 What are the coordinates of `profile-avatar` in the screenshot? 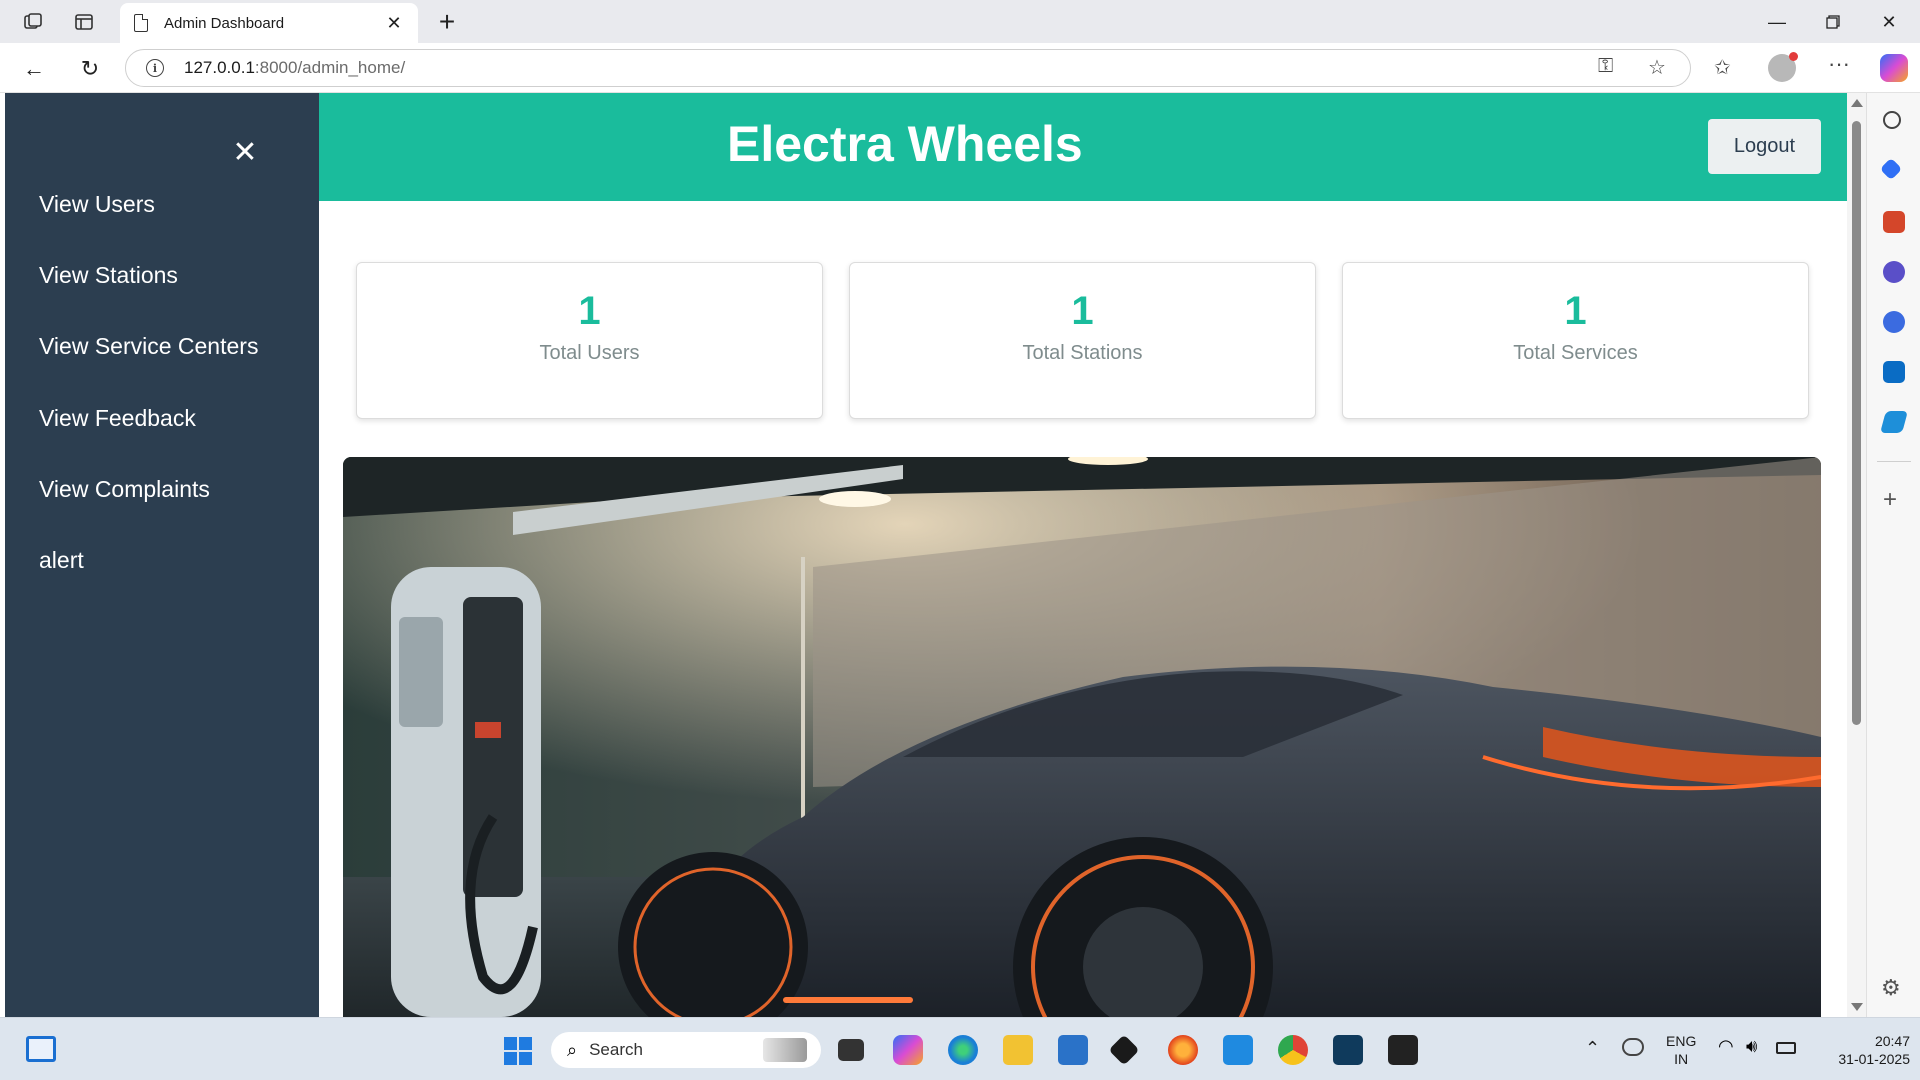 It's located at (1783, 67).